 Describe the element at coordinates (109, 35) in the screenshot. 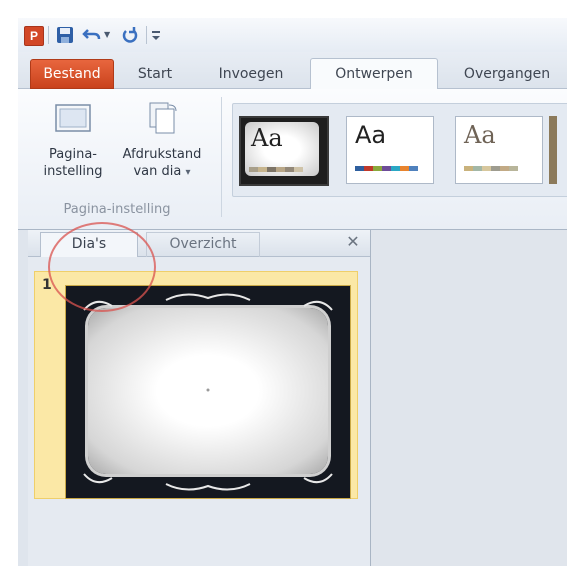

I see `undo-dropdown-icon: ▼` at that location.